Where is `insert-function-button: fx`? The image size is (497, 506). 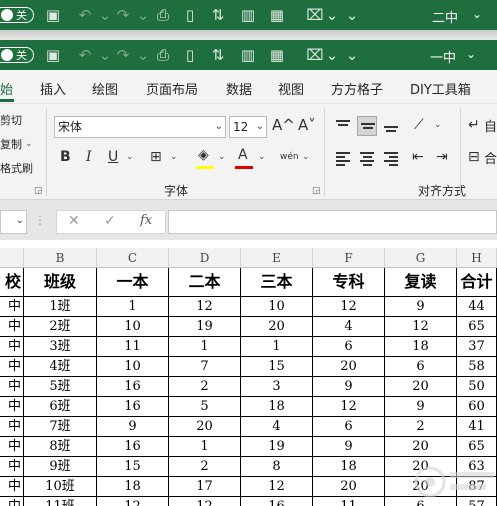 insert-function-button: fx is located at coordinates (146, 220).